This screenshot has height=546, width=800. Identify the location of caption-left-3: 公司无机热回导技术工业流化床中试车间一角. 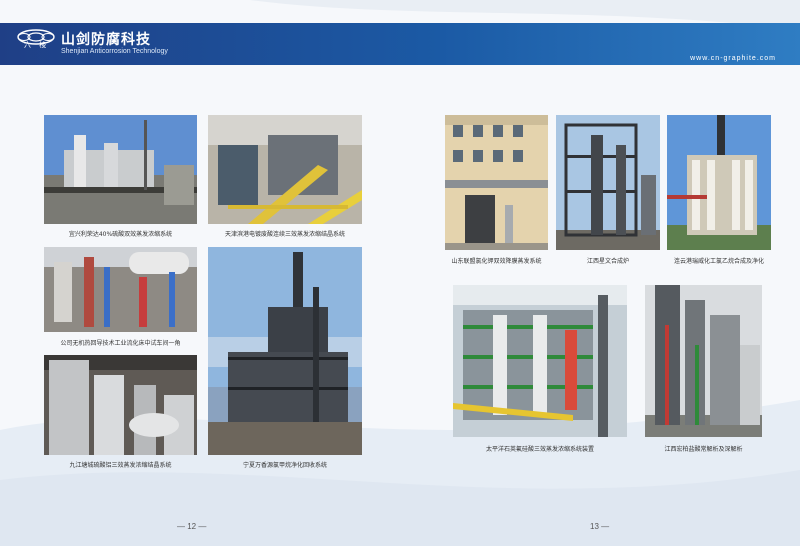
(120, 343).